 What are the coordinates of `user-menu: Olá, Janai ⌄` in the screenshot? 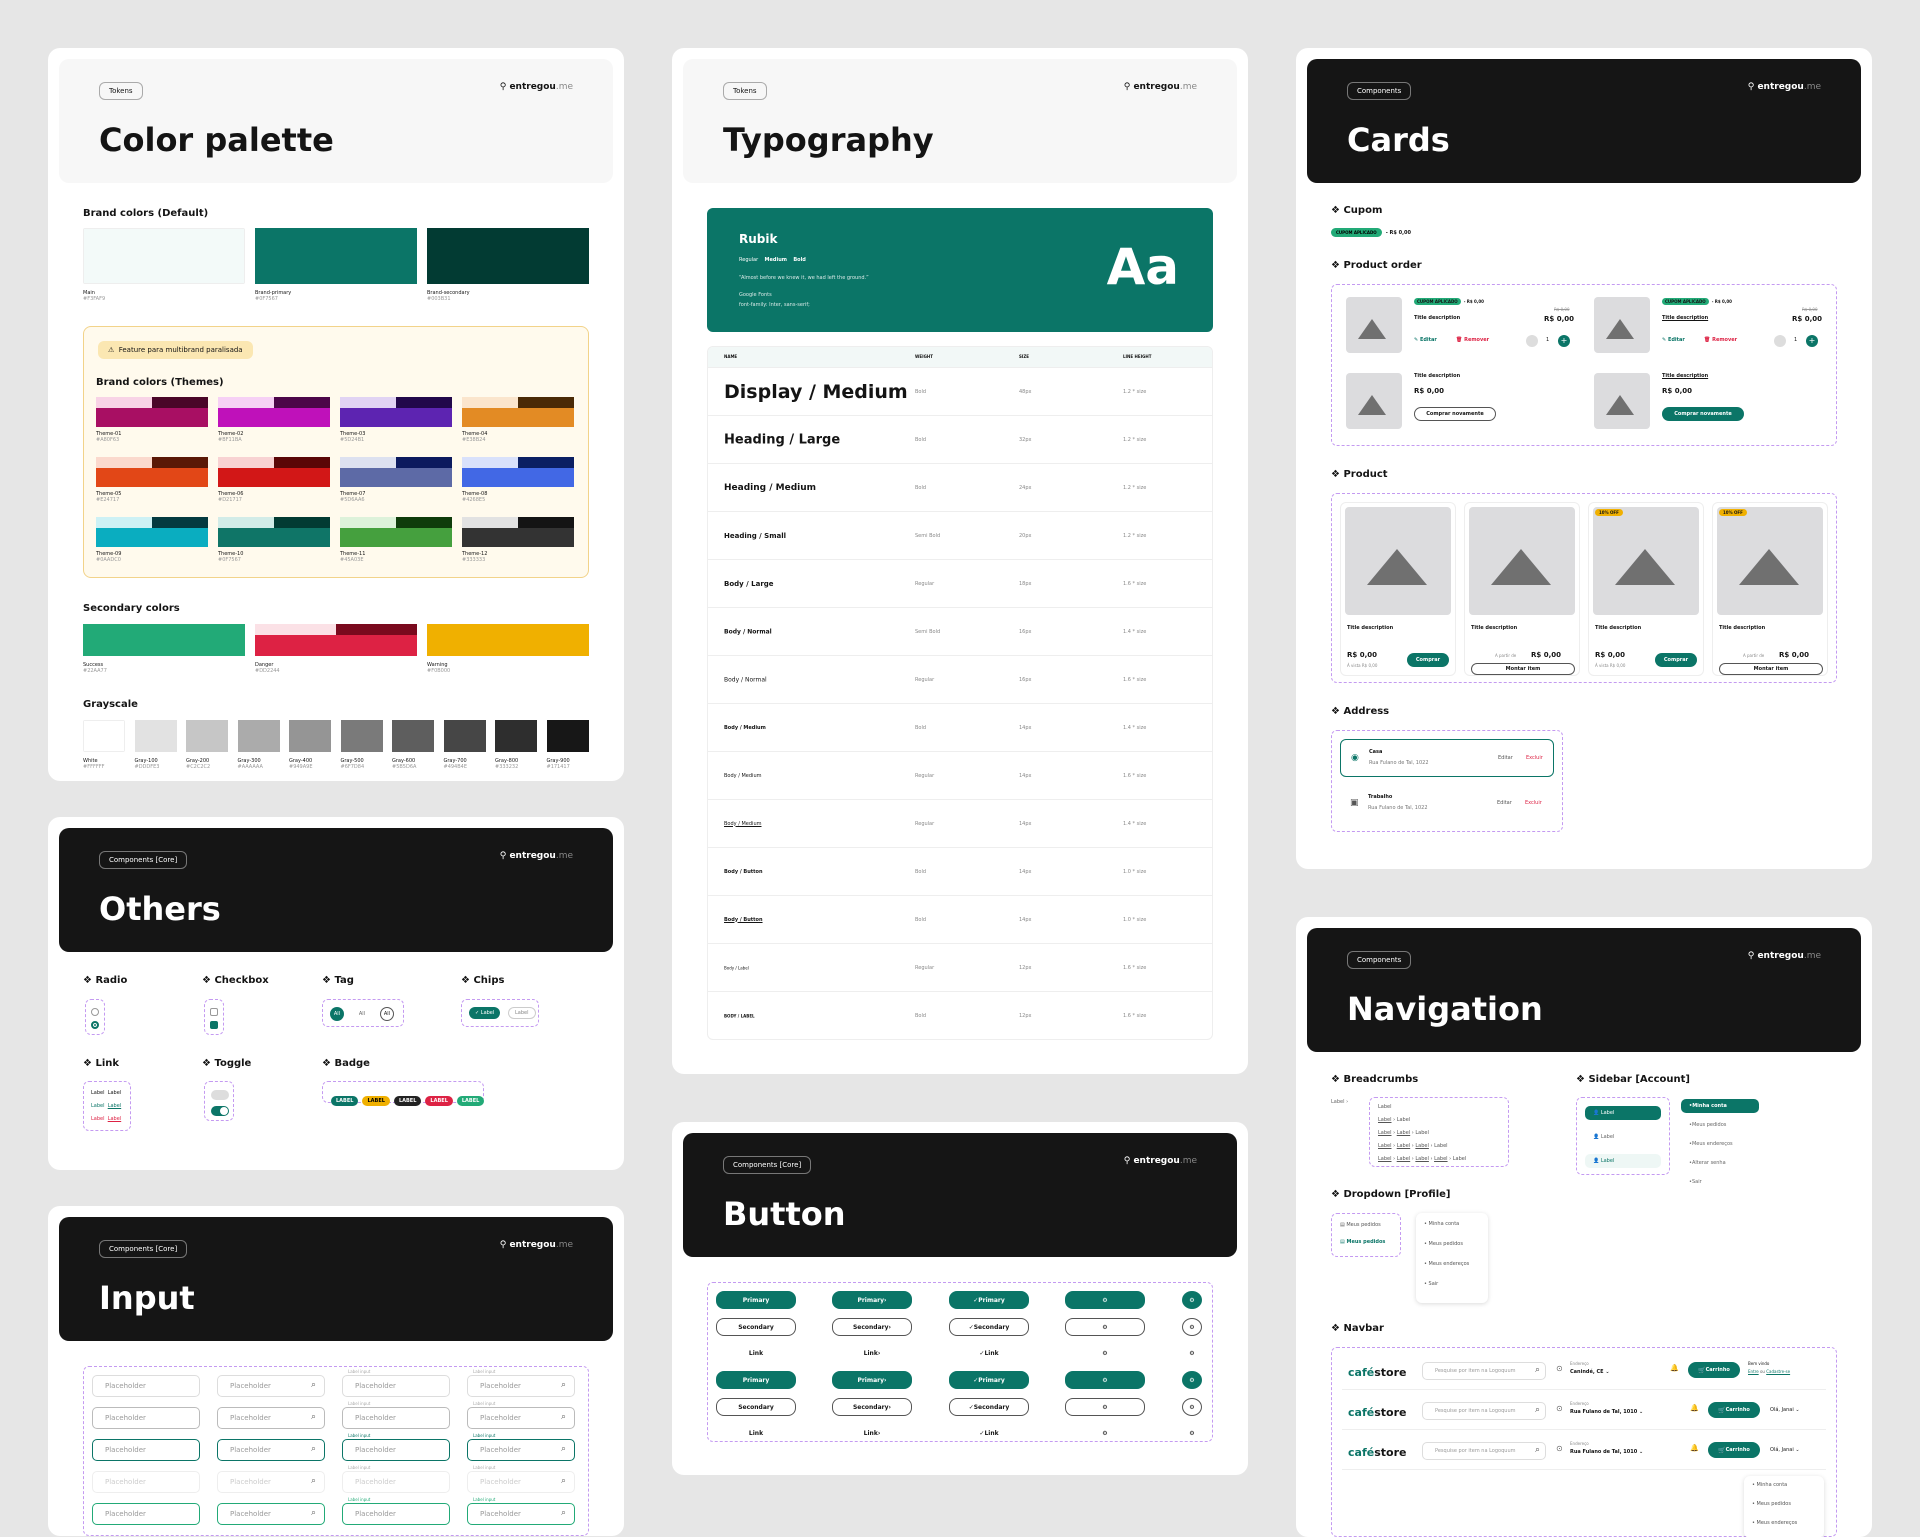 It's located at (1785, 1450).